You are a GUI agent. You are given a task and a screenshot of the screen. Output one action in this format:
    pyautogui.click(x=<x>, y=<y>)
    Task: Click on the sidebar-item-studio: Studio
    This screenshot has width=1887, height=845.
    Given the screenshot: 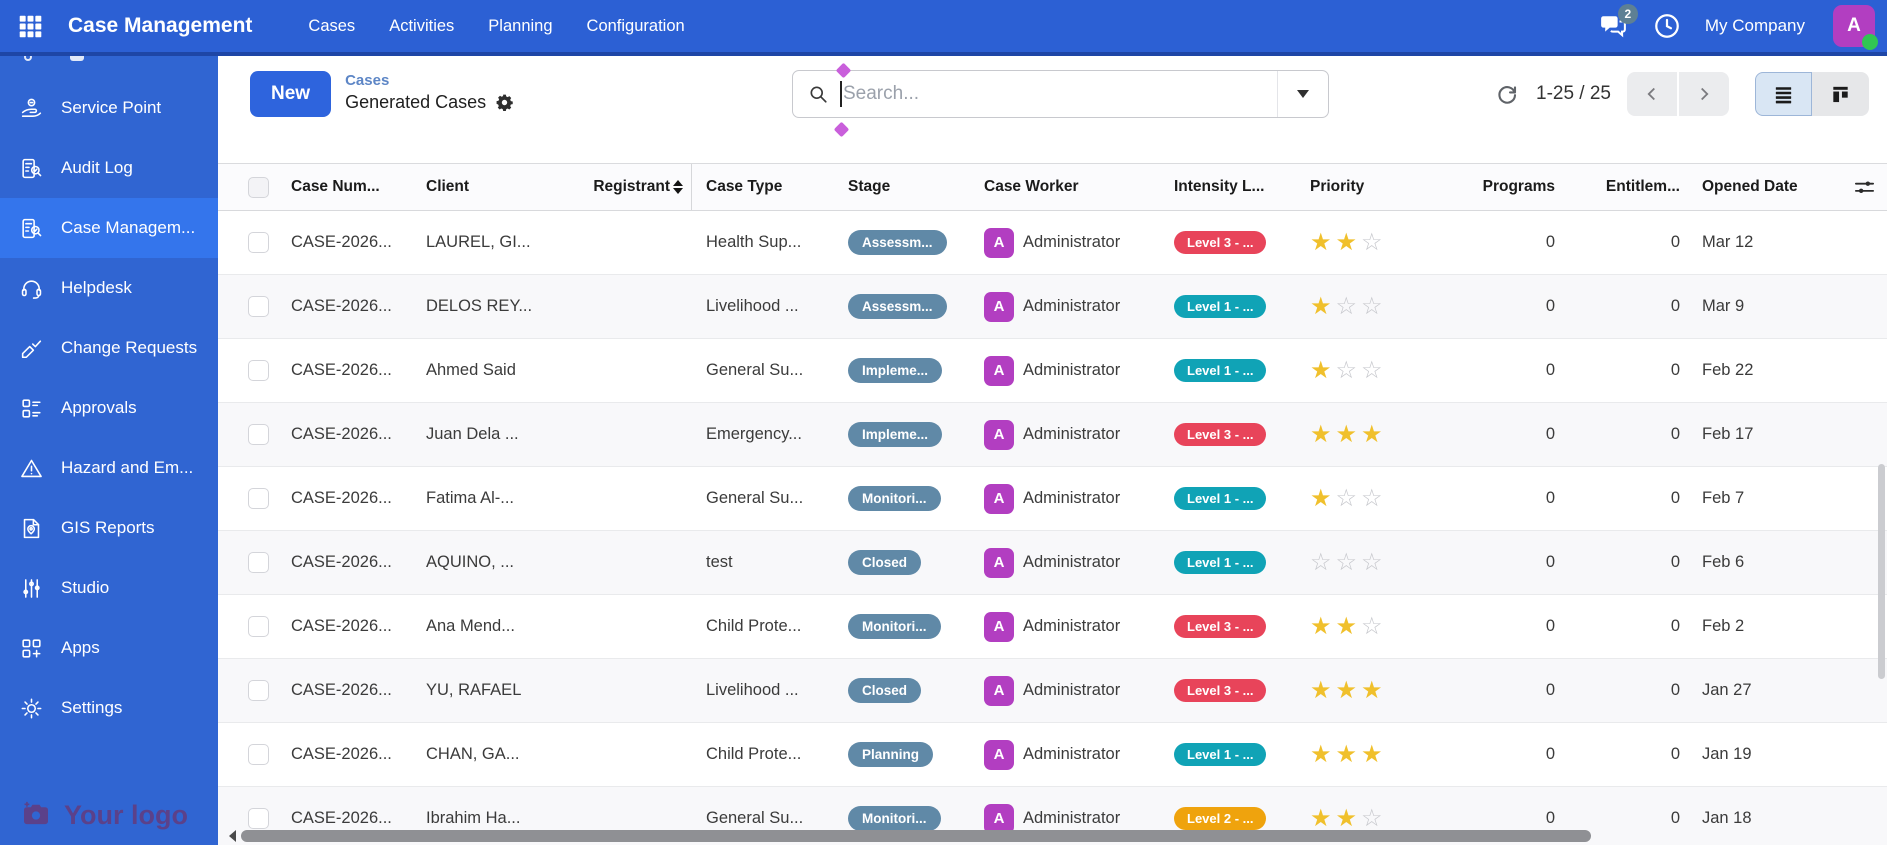 What is the action you would take?
    pyautogui.click(x=109, y=588)
    